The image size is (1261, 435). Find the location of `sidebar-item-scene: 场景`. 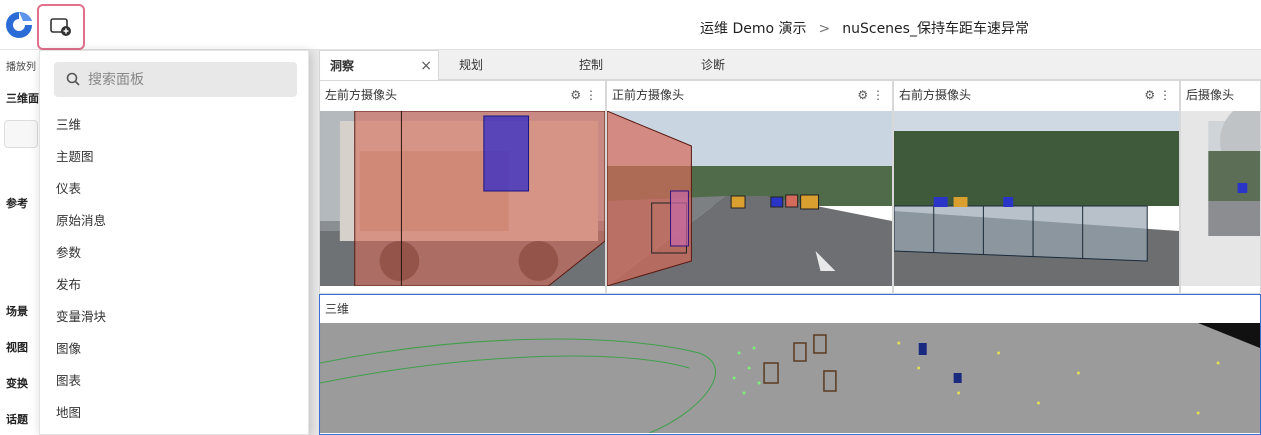

sidebar-item-scene: 场景 is located at coordinates (17, 311).